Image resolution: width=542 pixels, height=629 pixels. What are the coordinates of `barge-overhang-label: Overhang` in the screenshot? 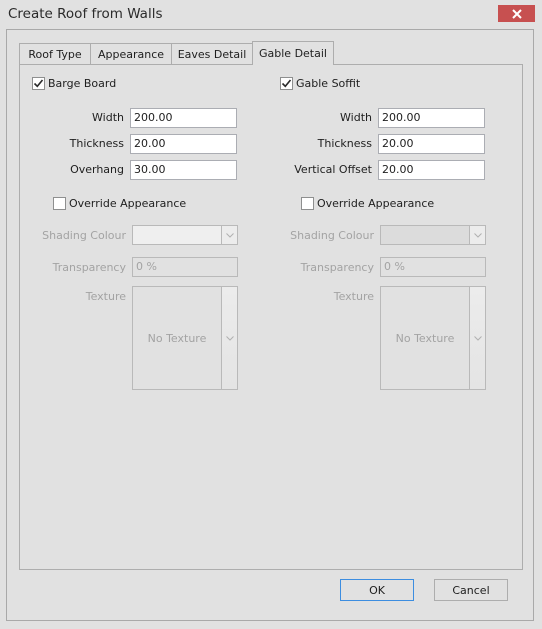 It's located at (97, 169).